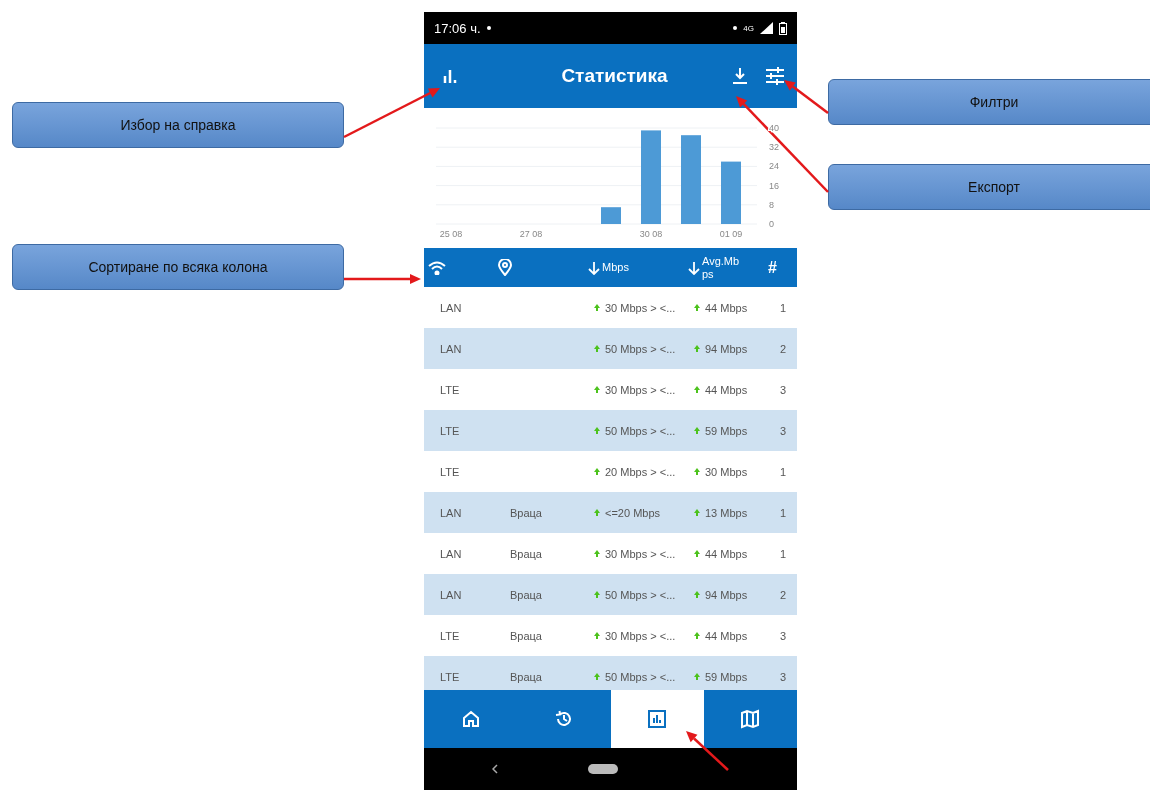 The height and width of the screenshot is (790, 1150). Describe the element at coordinates (775, 76) in the screenshot. I see `filter-sliders-icon` at that location.